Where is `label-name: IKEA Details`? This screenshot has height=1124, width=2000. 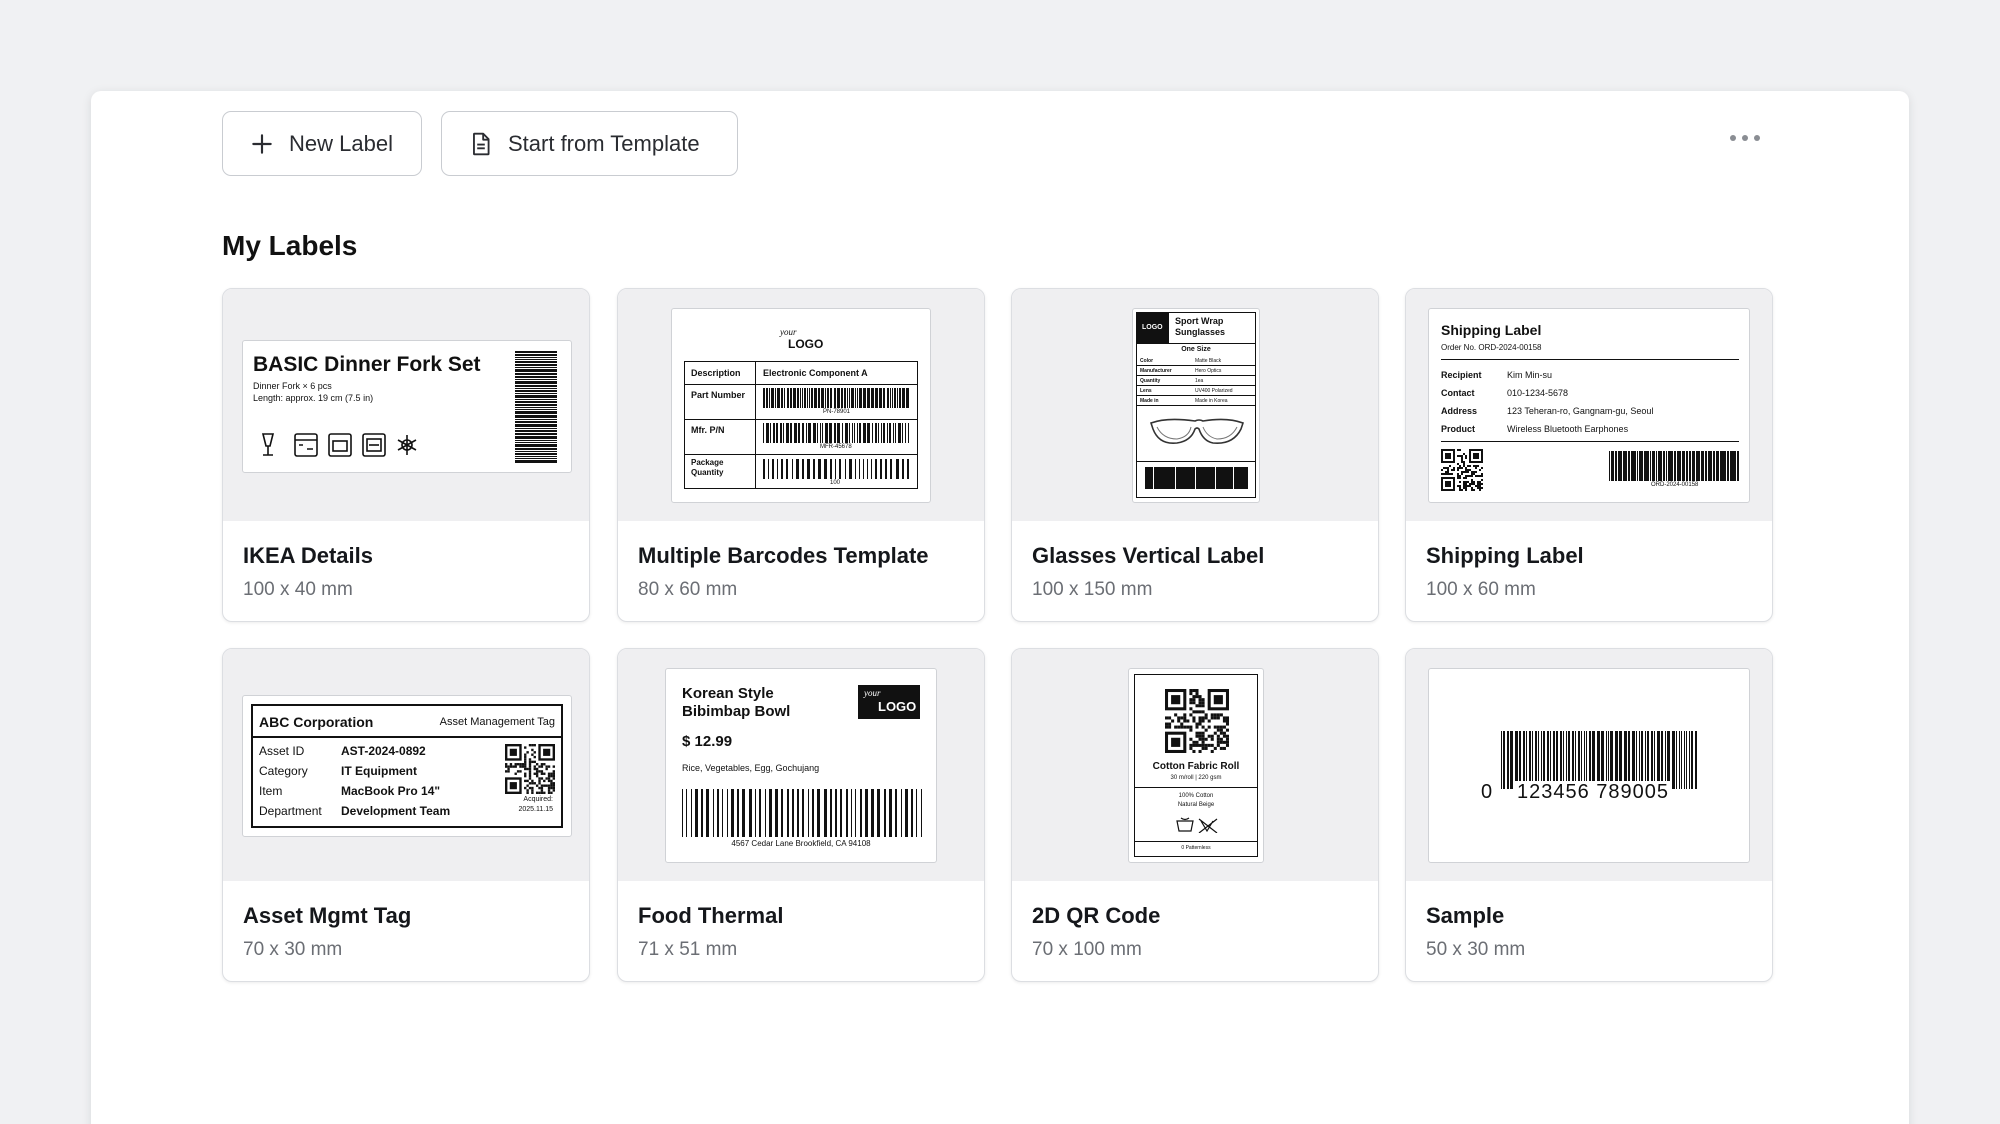
label-name: IKEA Details is located at coordinates (308, 555).